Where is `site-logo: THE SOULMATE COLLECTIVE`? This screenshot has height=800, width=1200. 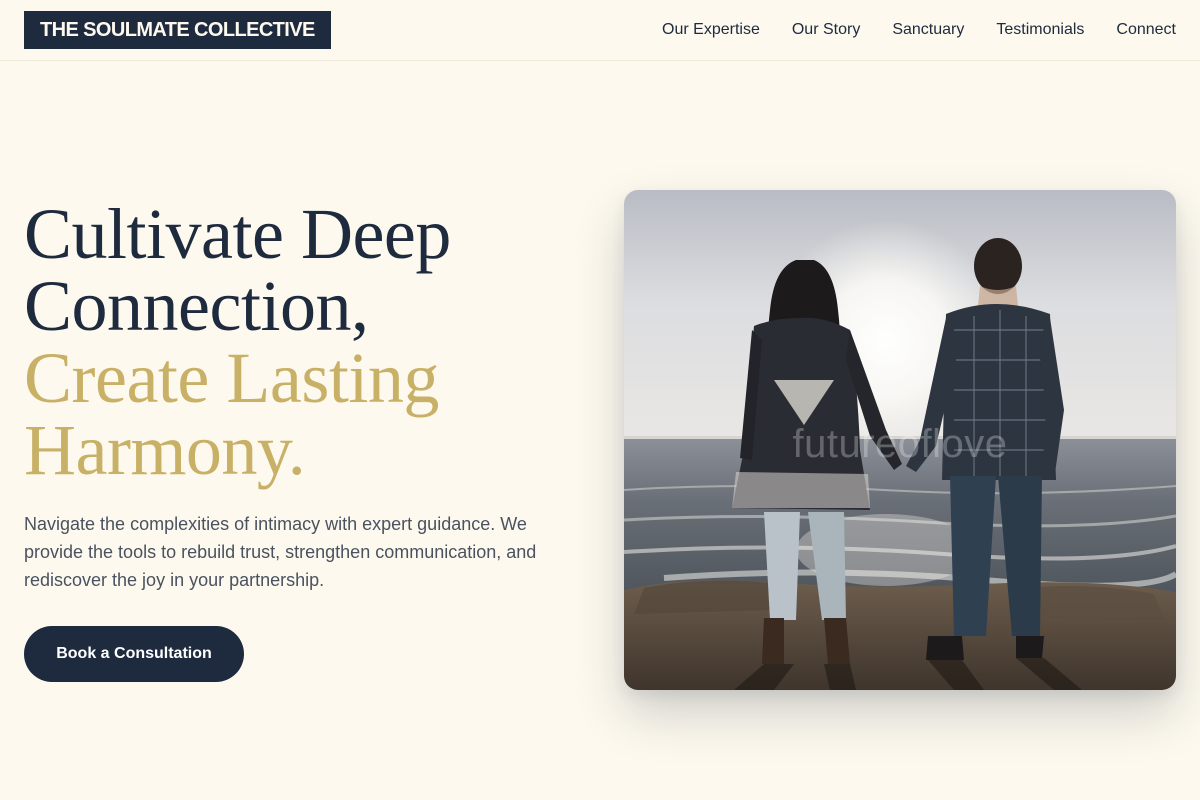 site-logo: THE SOULMATE COLLECTIVE is located at coordinates (177, 30).